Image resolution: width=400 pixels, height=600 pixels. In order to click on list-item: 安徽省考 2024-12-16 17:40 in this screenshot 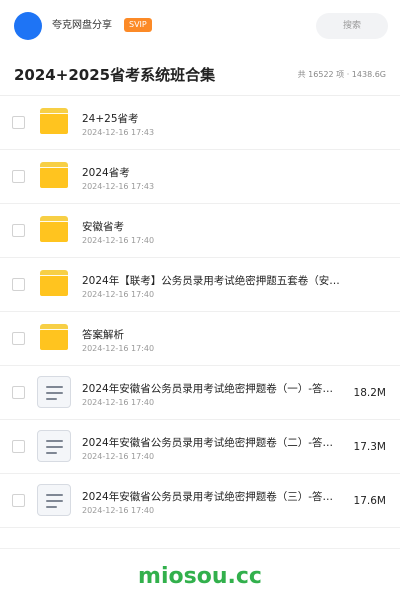, I will do `click(200, 231)`.